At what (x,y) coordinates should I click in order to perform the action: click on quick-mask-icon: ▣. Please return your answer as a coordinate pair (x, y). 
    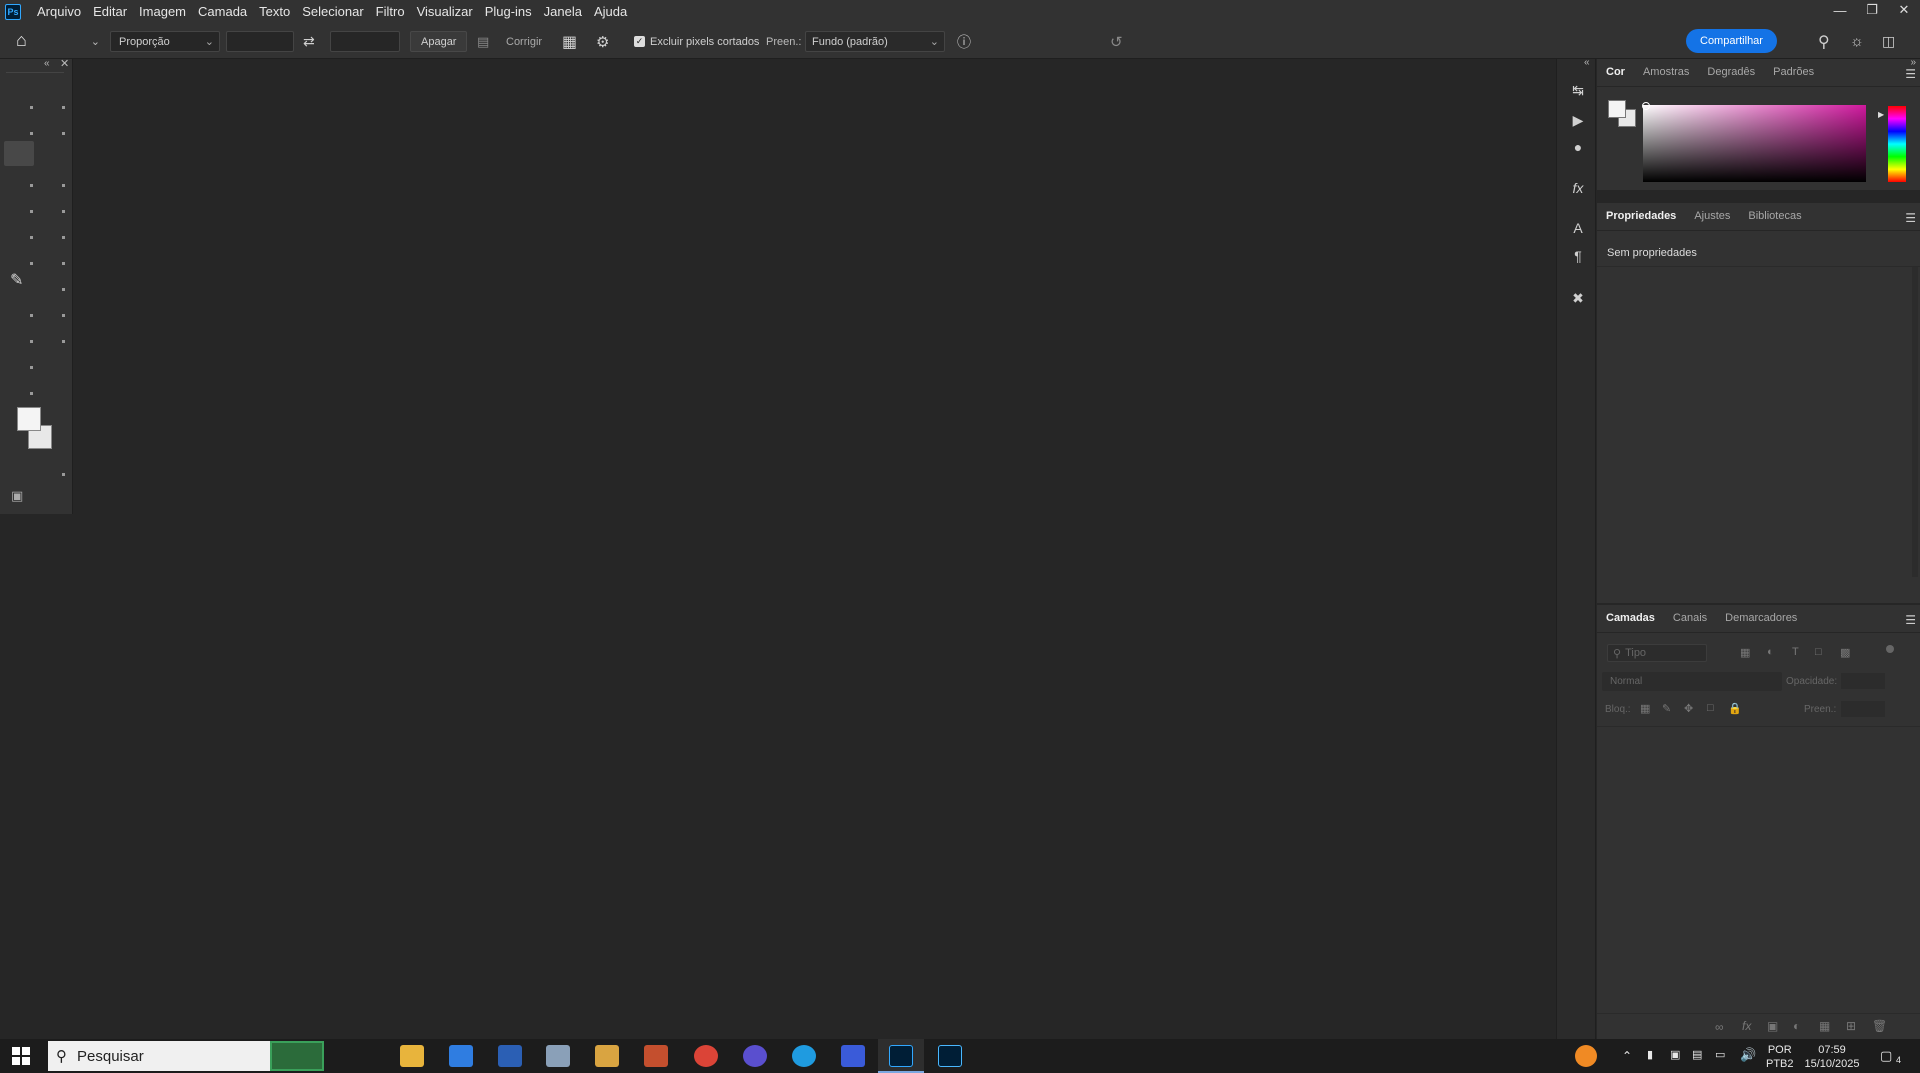
    Looking at the image, I should click on (17, 496).